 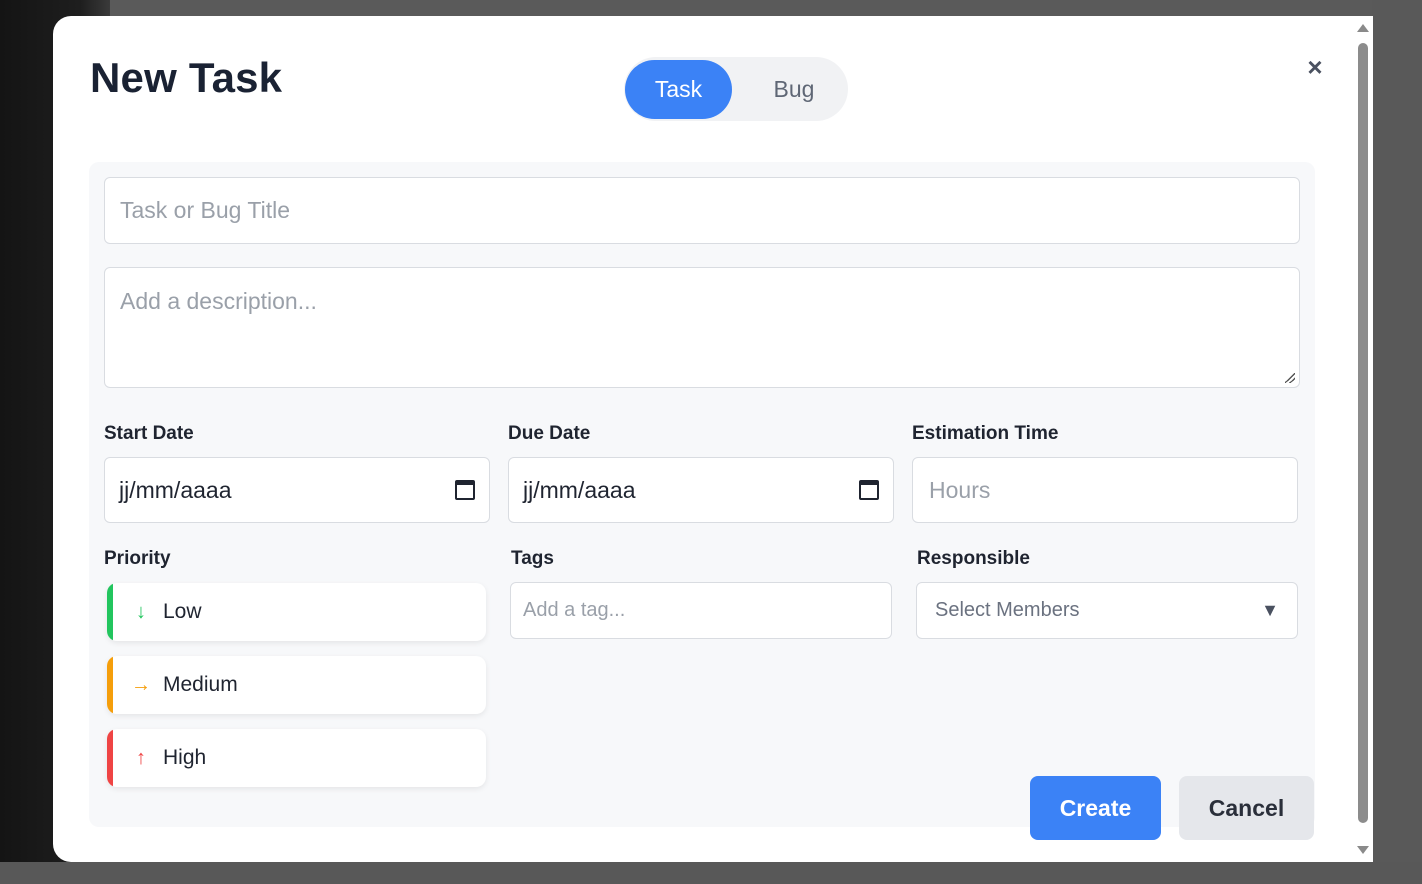 What do you see at coordinates (1290, 378) in the screenshot?
I see `resize-grip-icon` at bounding box center [1290, 378].